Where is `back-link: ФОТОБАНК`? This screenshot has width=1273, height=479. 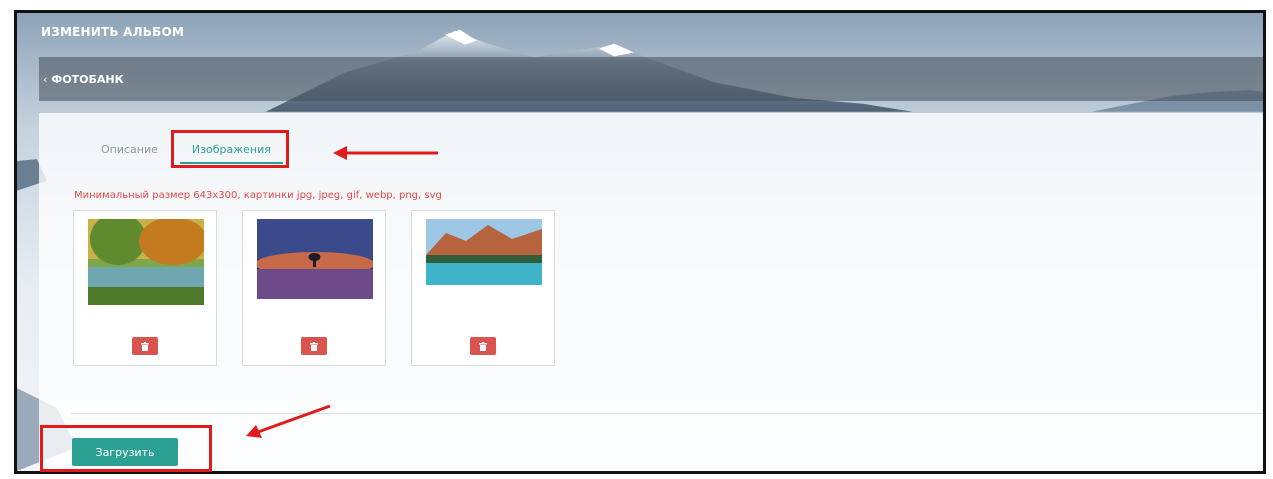 back-link: ФОТОБАНК is located at coordinates (87, 79).